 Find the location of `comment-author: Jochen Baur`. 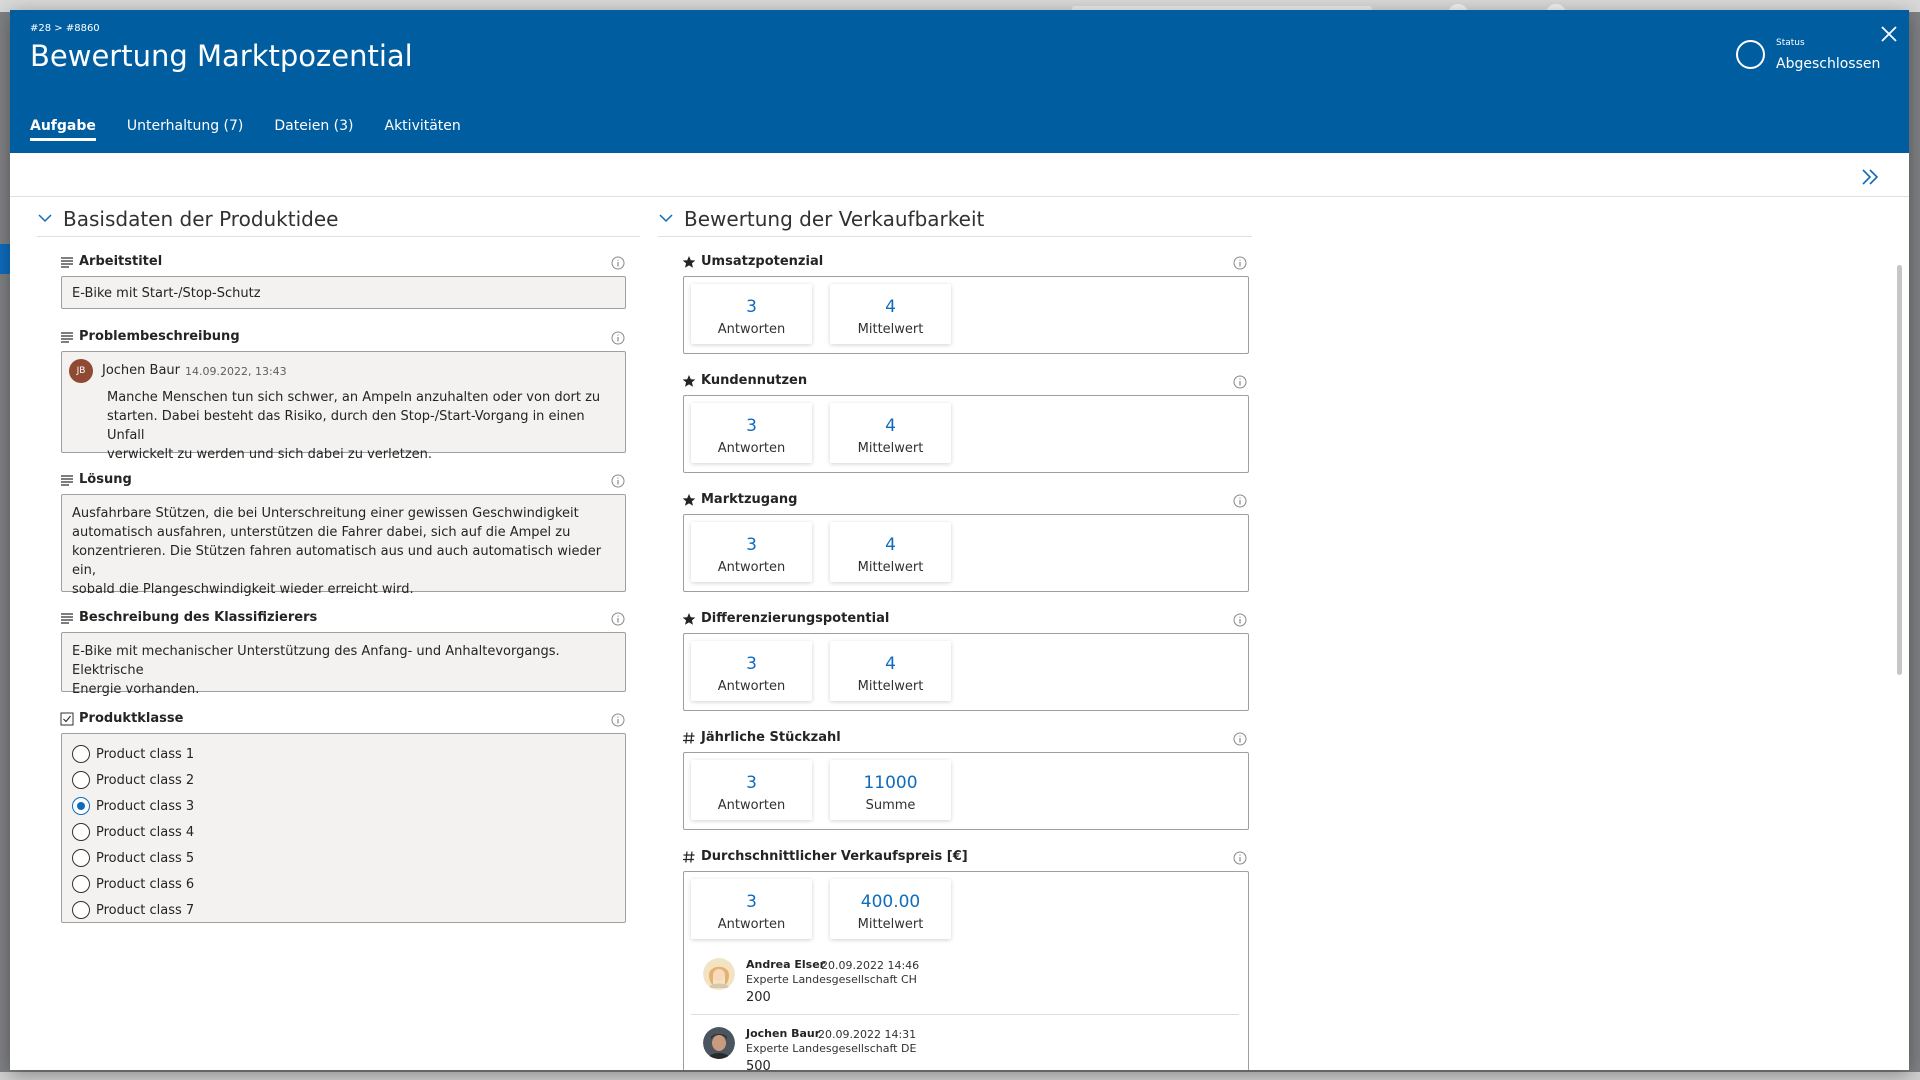

comment-author: Jochen Baur is located at coordinates (141, 370).